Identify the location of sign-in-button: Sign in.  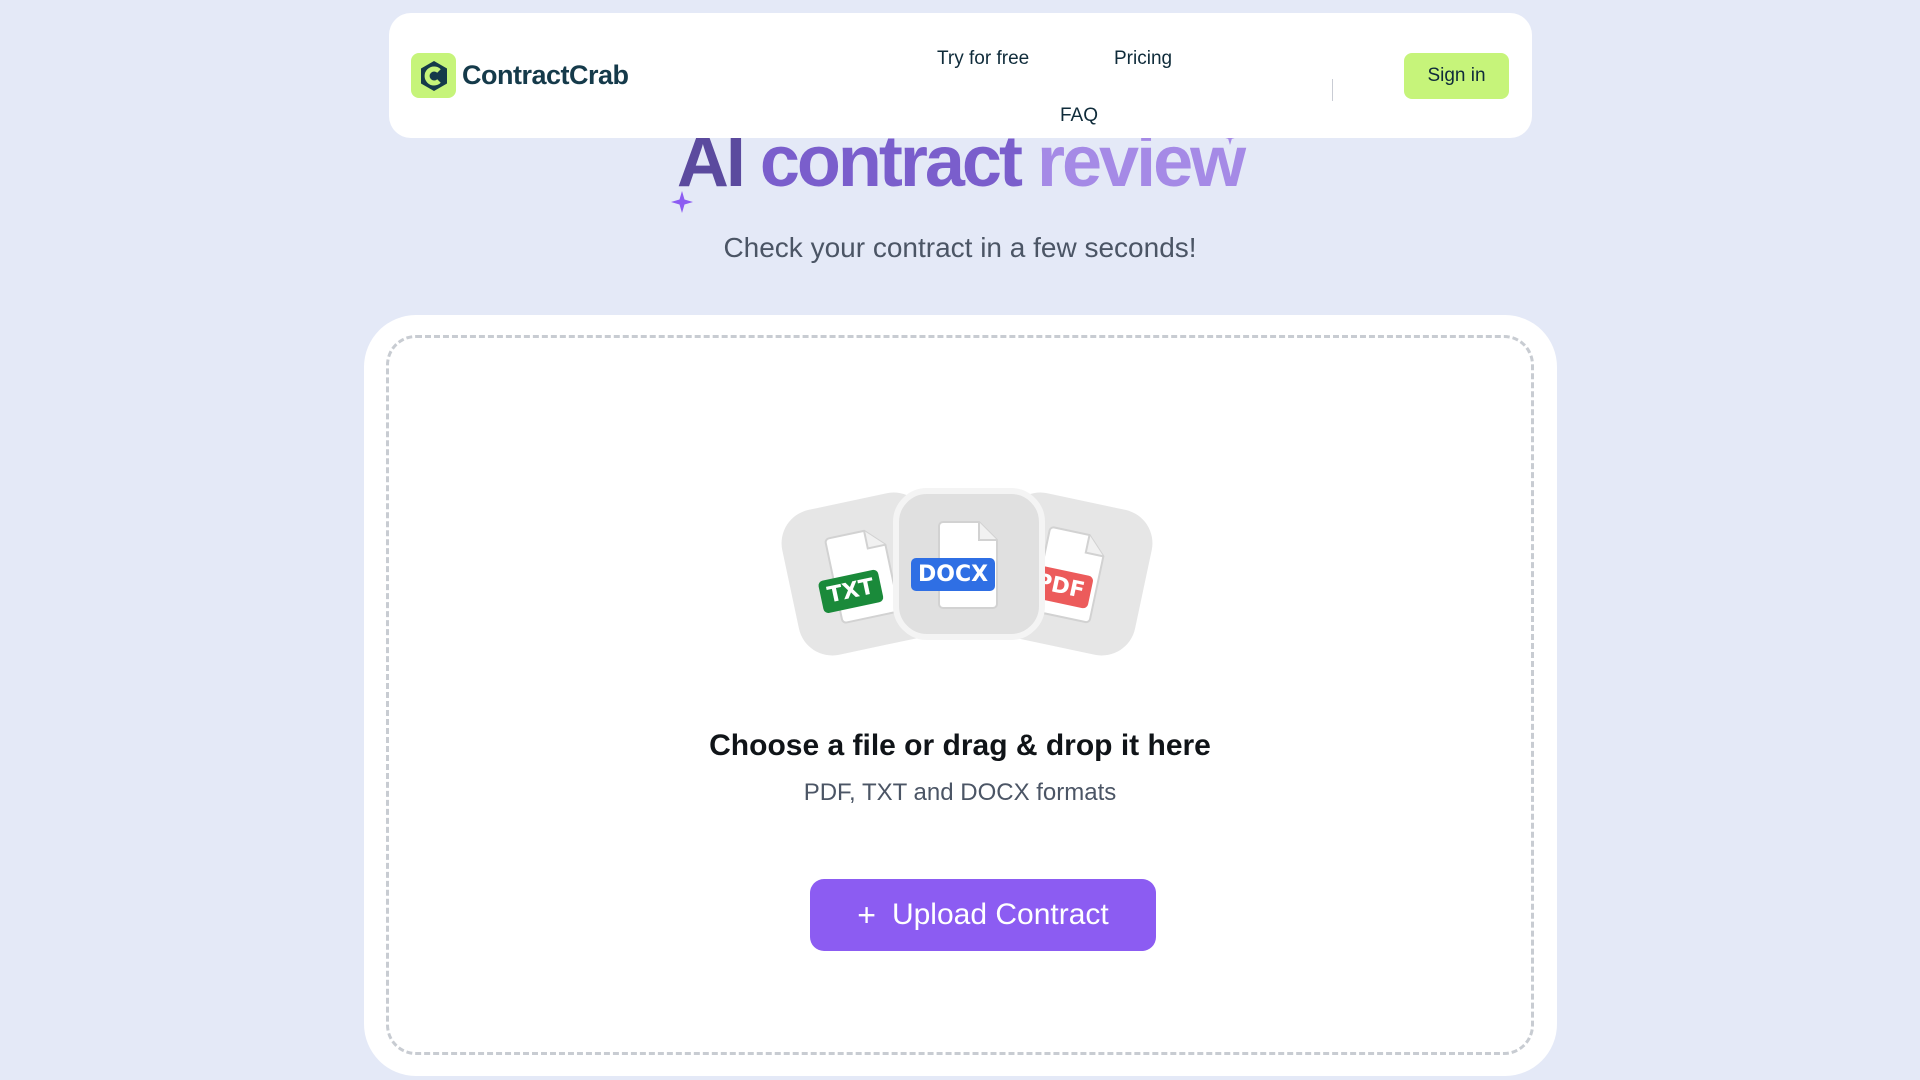
(1456, 76).